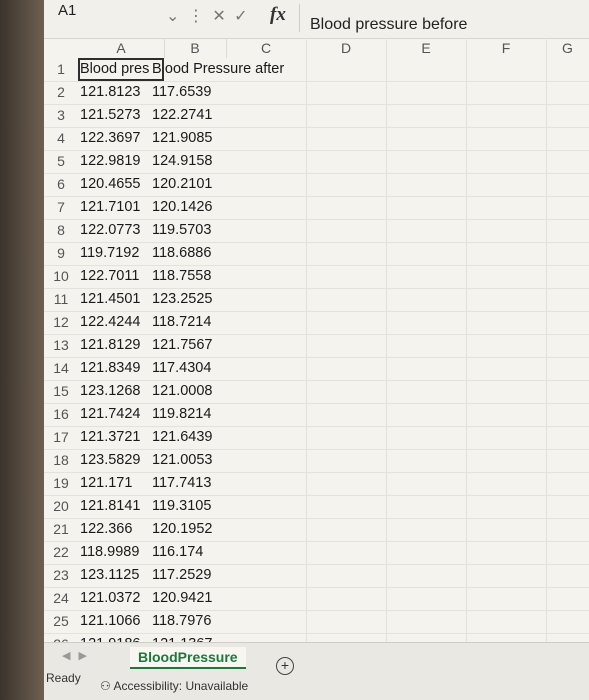 The image size is (589, 700). Describe the element at coordinates (567, 48) in the screenshot. I see `column-header-g: G` at that location.